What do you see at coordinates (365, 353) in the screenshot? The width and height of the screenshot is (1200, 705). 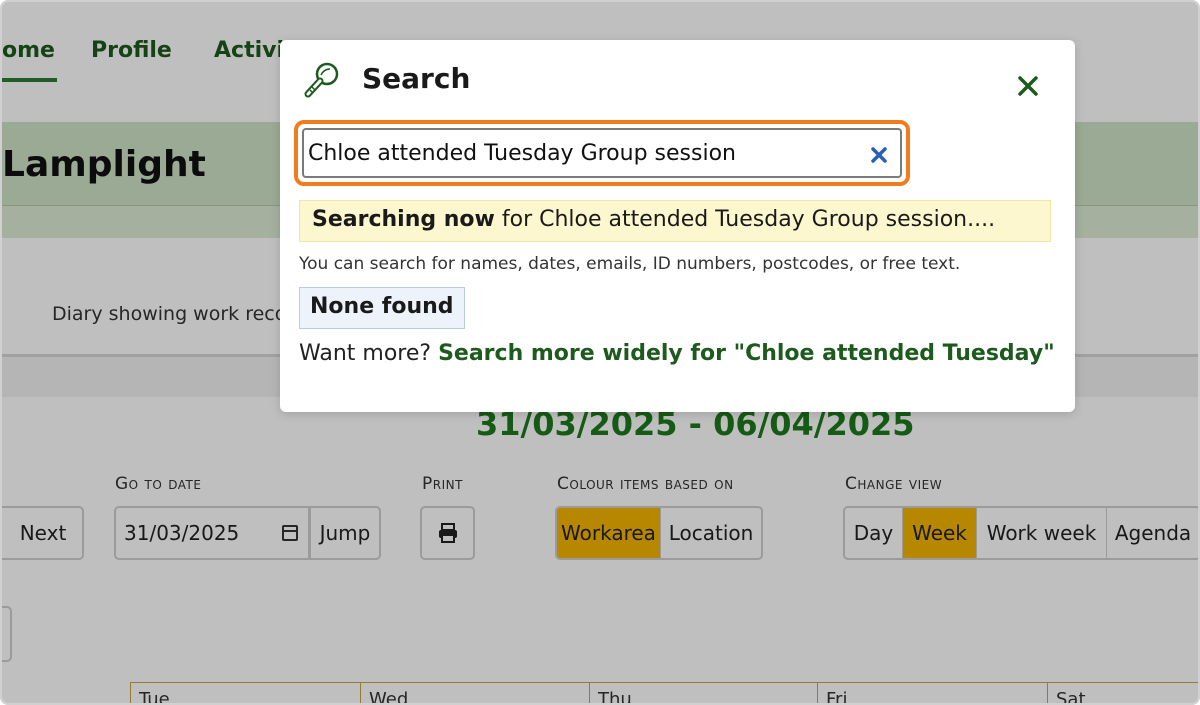 I see `want-more-label: Want more?` at bounding box center [365, 353].